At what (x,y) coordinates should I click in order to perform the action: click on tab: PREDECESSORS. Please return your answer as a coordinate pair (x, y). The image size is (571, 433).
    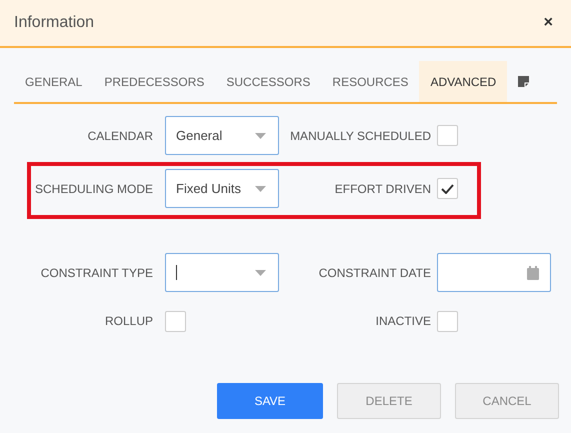
    Looking at the image, I should click on (154, 81).